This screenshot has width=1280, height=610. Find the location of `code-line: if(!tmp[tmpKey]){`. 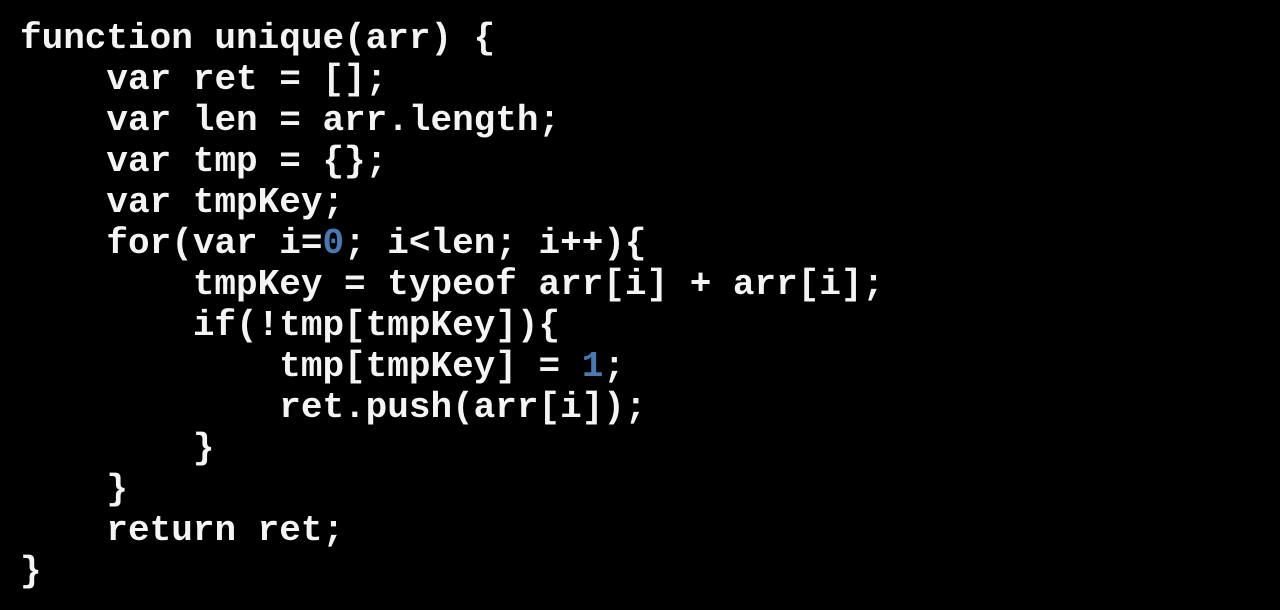

code-line: if(!tmp[tmpKey]){ is located at coordinates (452, 325).